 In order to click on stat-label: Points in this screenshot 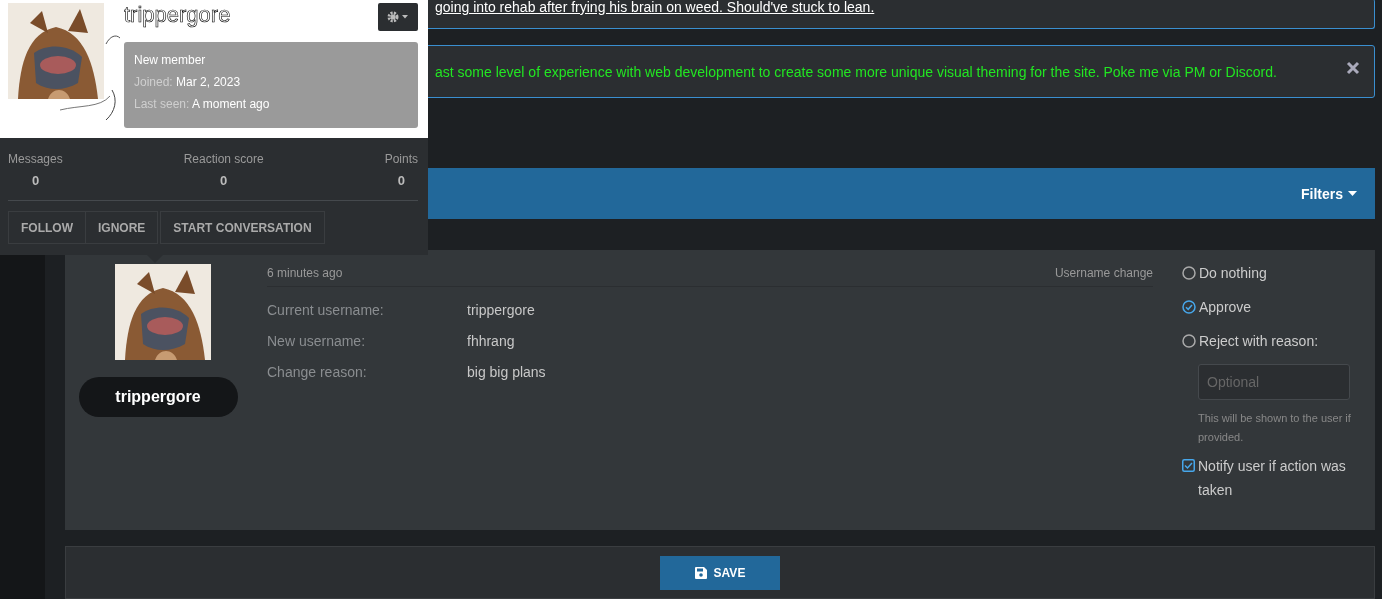, I will do `click(401, 159)`.